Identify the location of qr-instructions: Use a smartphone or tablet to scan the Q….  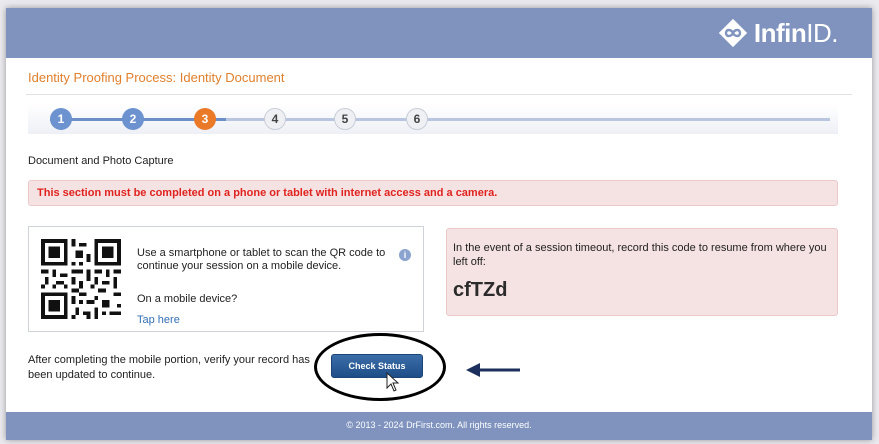
(261, 259).